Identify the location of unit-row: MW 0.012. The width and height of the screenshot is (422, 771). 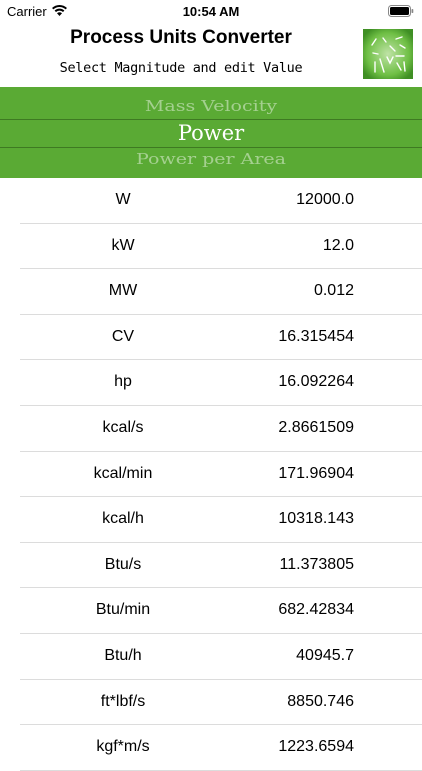
(221, 292).